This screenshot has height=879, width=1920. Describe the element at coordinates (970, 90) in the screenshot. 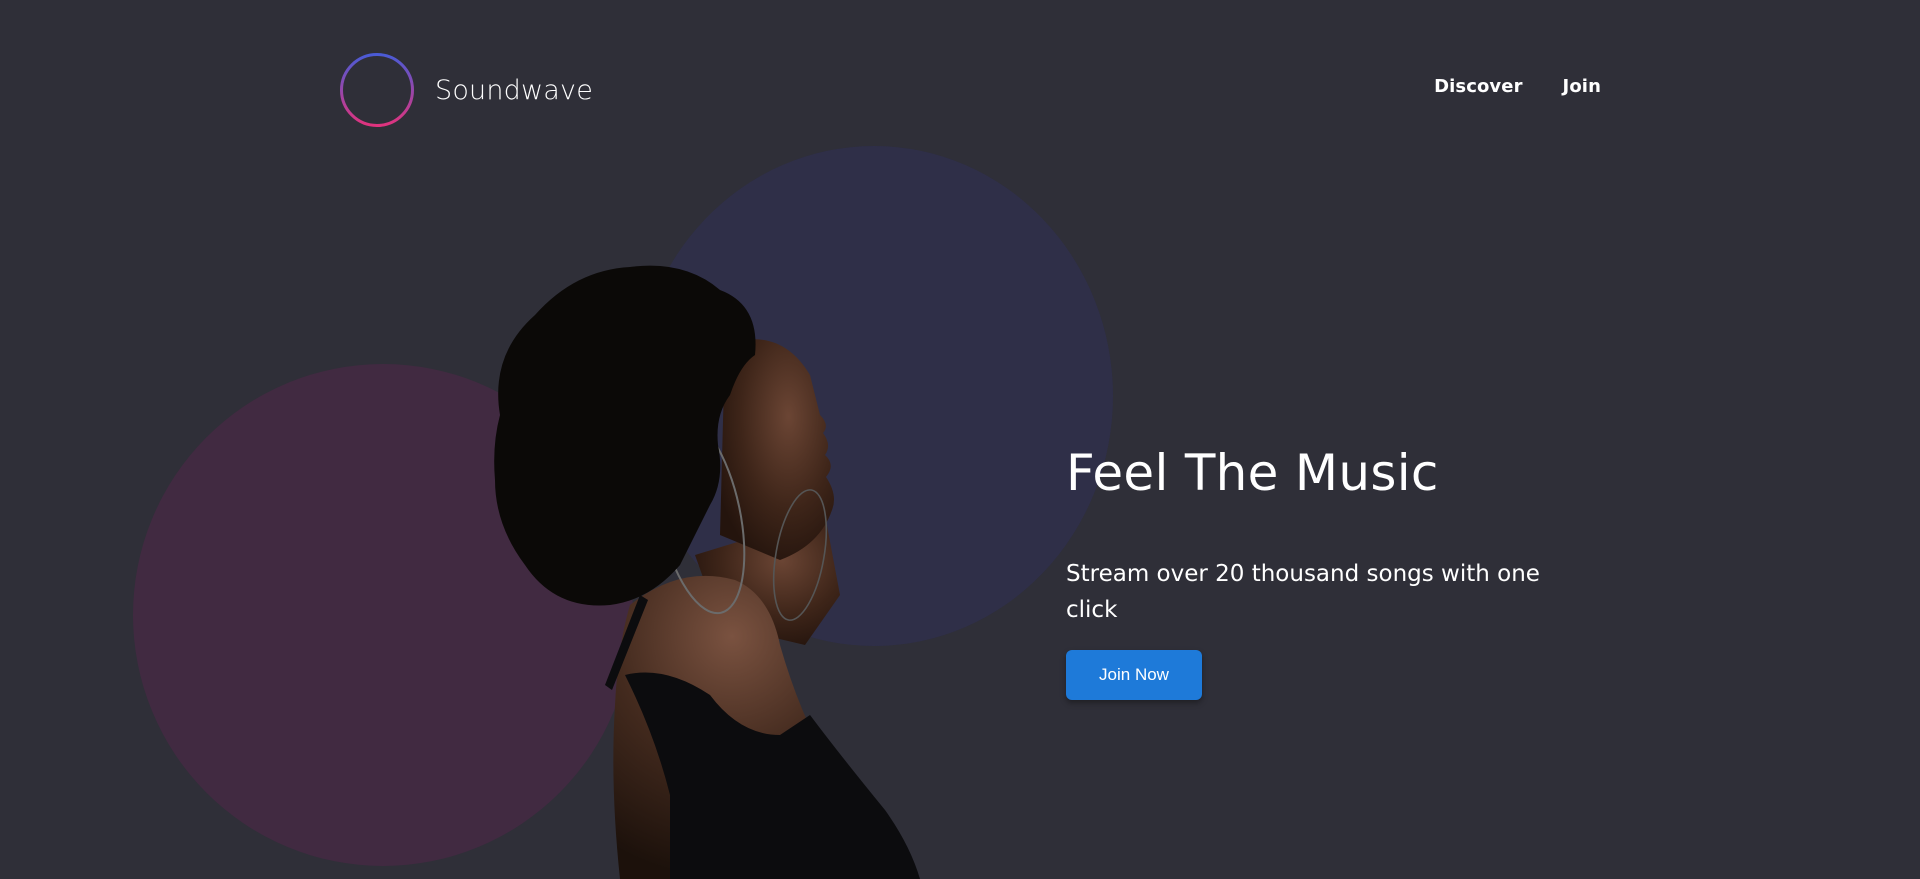

I see `site-header: Soundwave Discover Join` at that location.